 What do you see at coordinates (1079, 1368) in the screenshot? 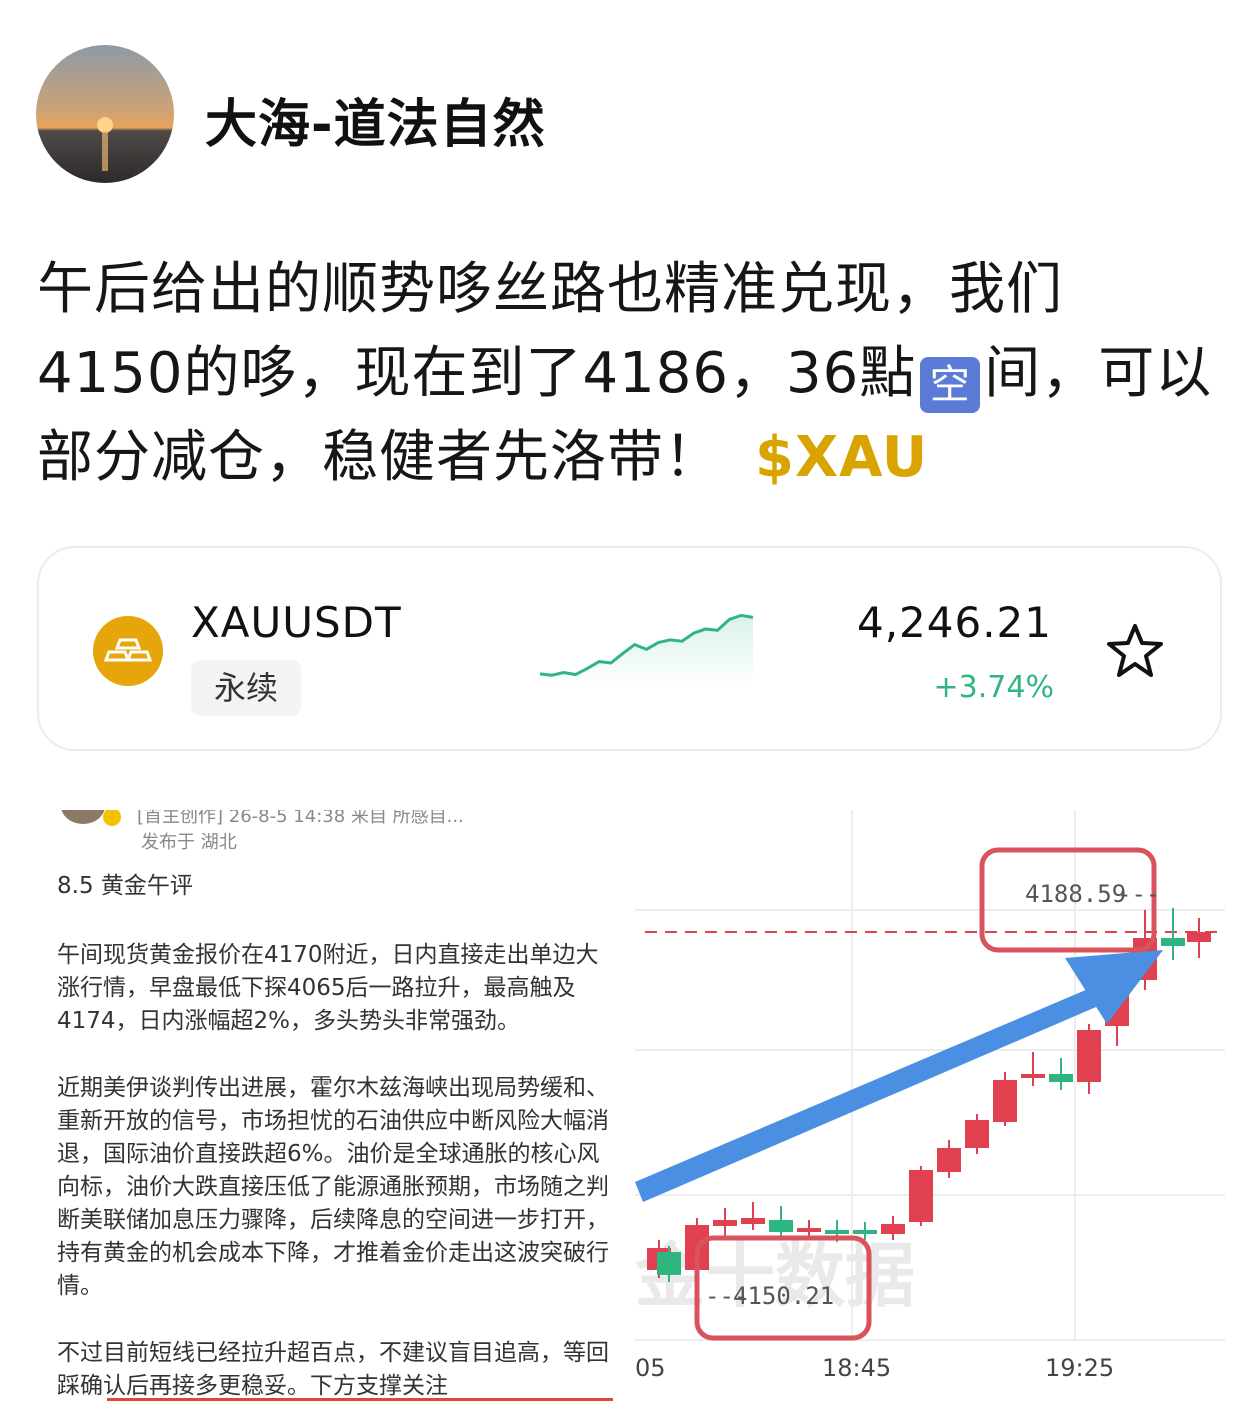
I see `x-label-2: 19:25` at bounding box center [1079, 1368].